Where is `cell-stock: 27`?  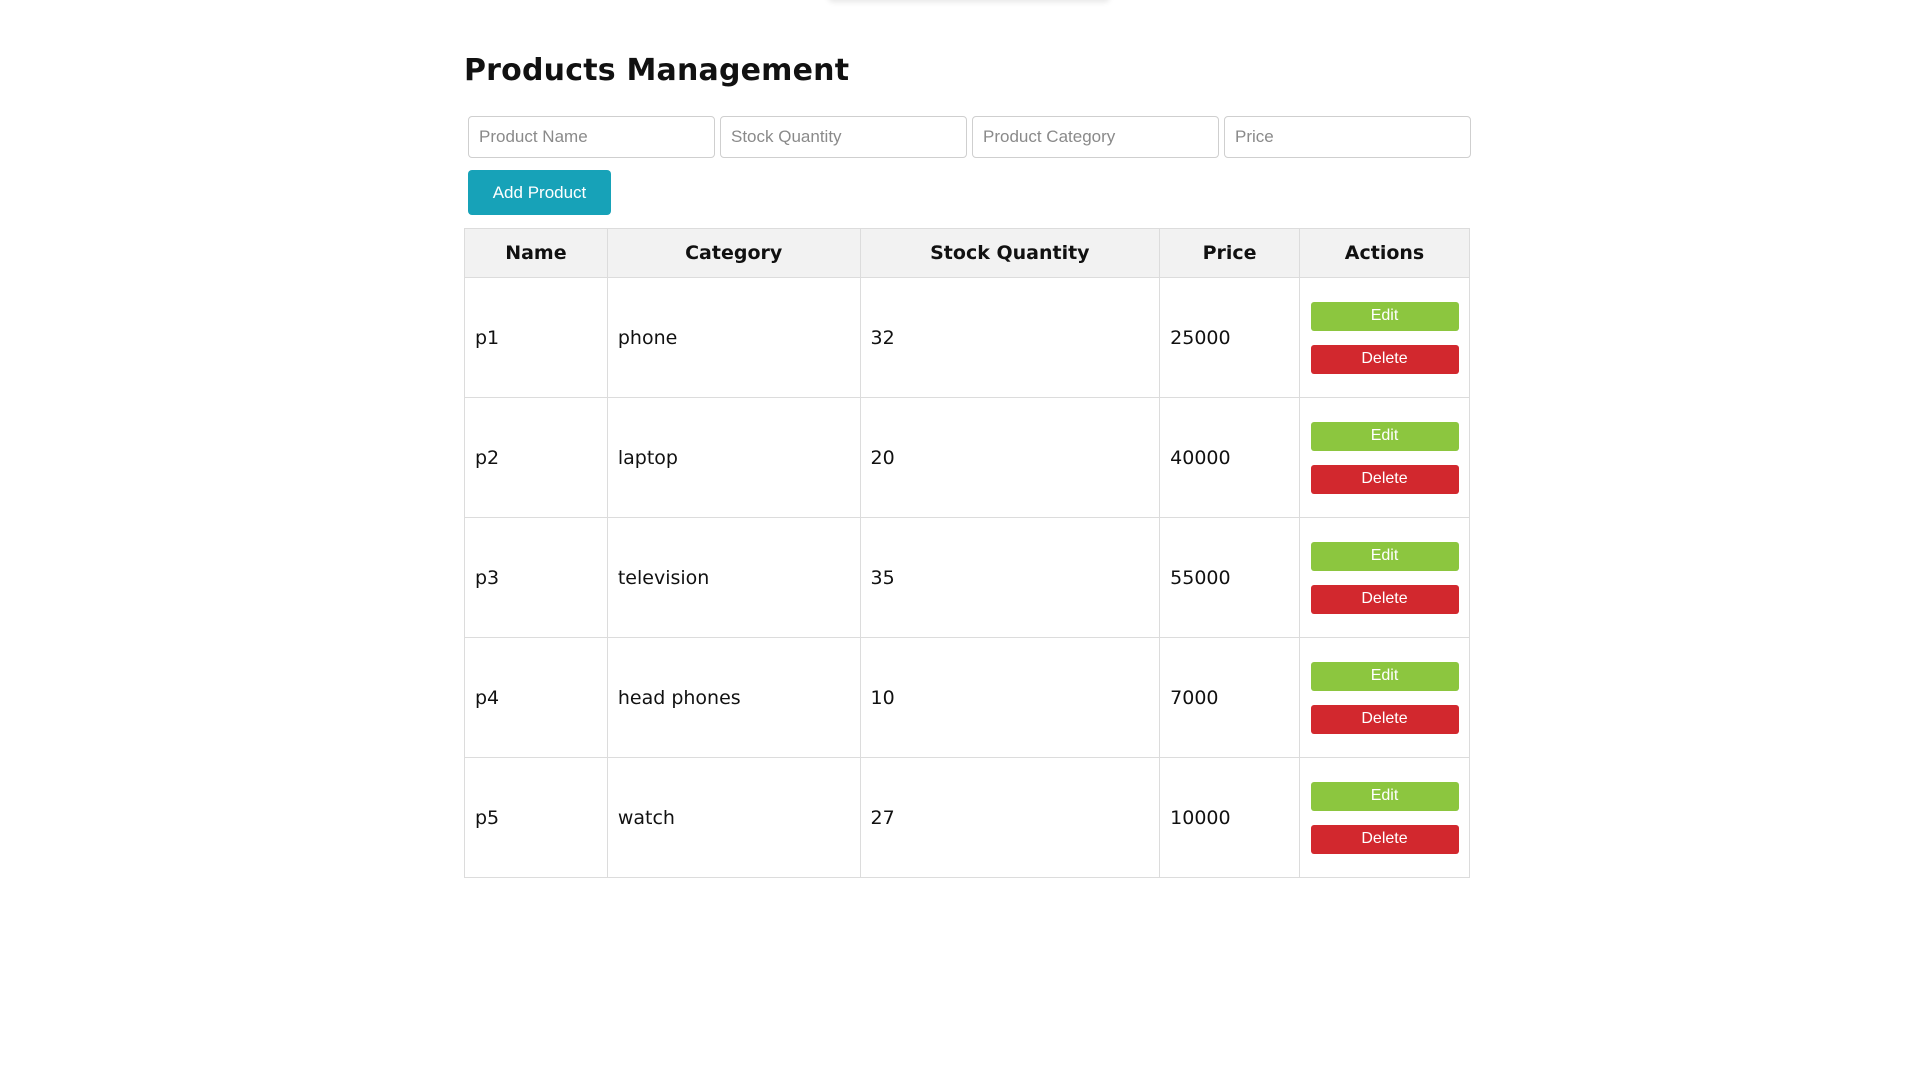
cell-stock: 27 is located at coordinates (1010, 817).